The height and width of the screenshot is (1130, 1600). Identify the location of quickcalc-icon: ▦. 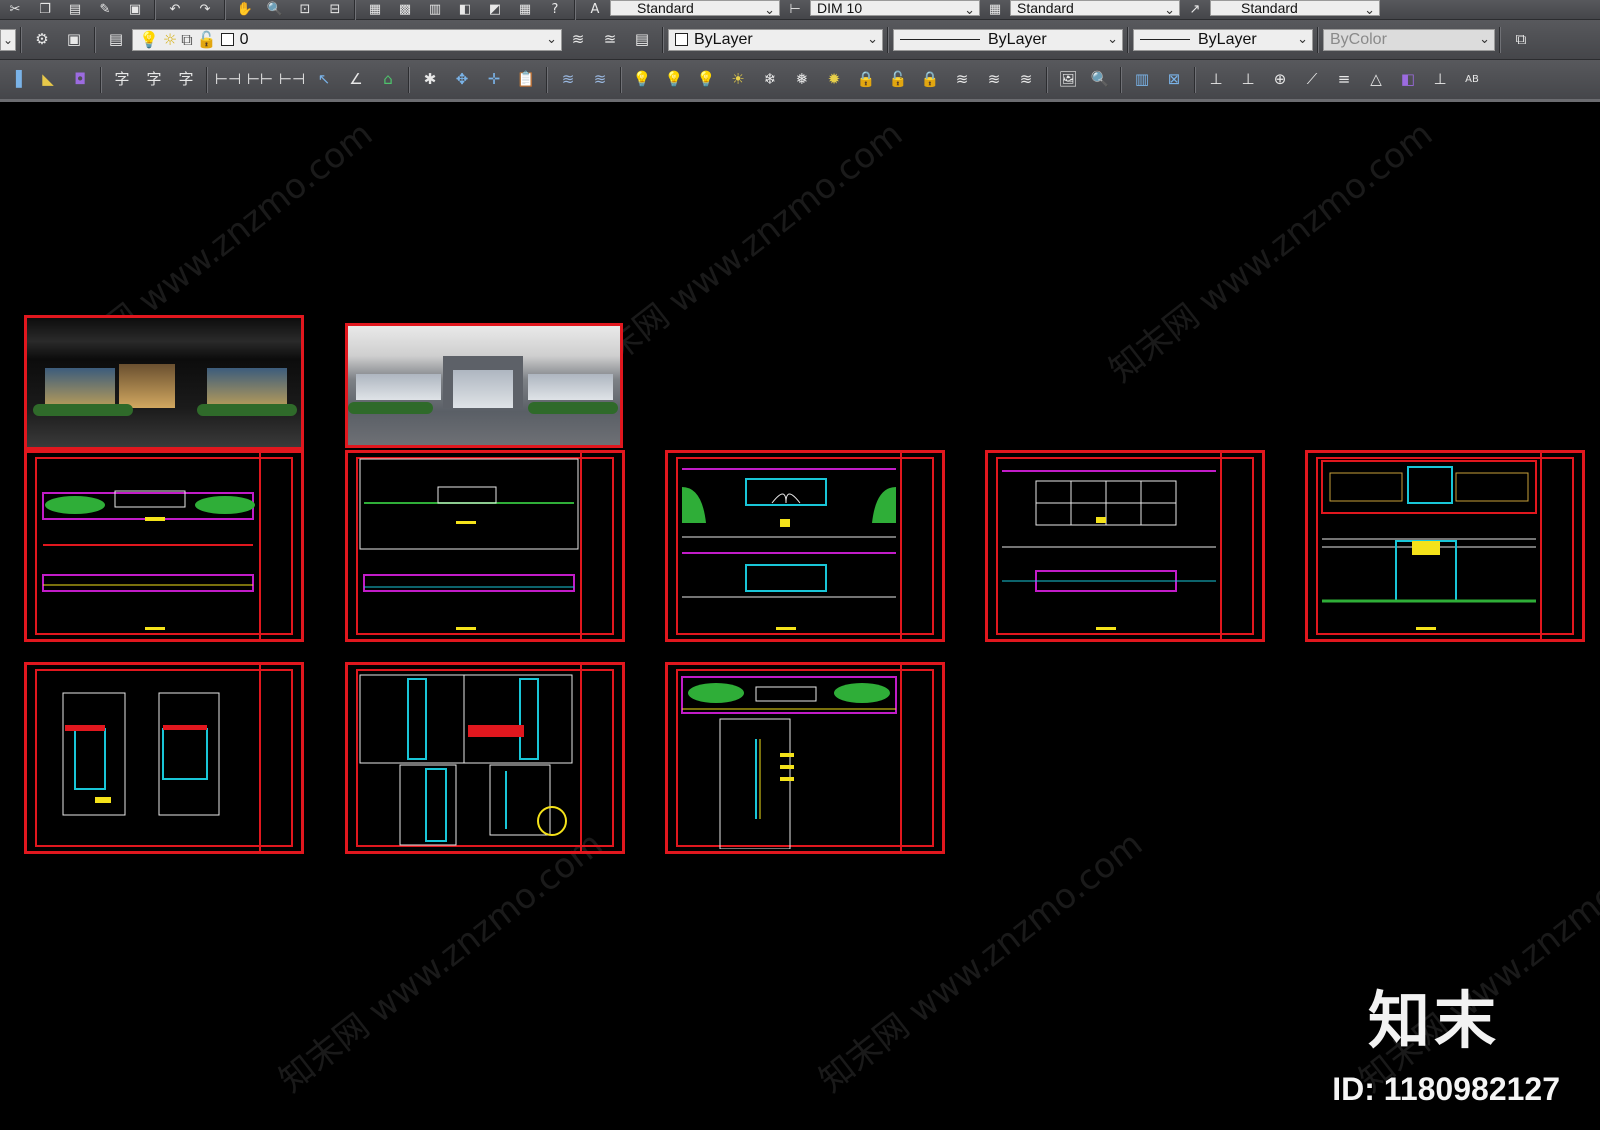
(525, 10).